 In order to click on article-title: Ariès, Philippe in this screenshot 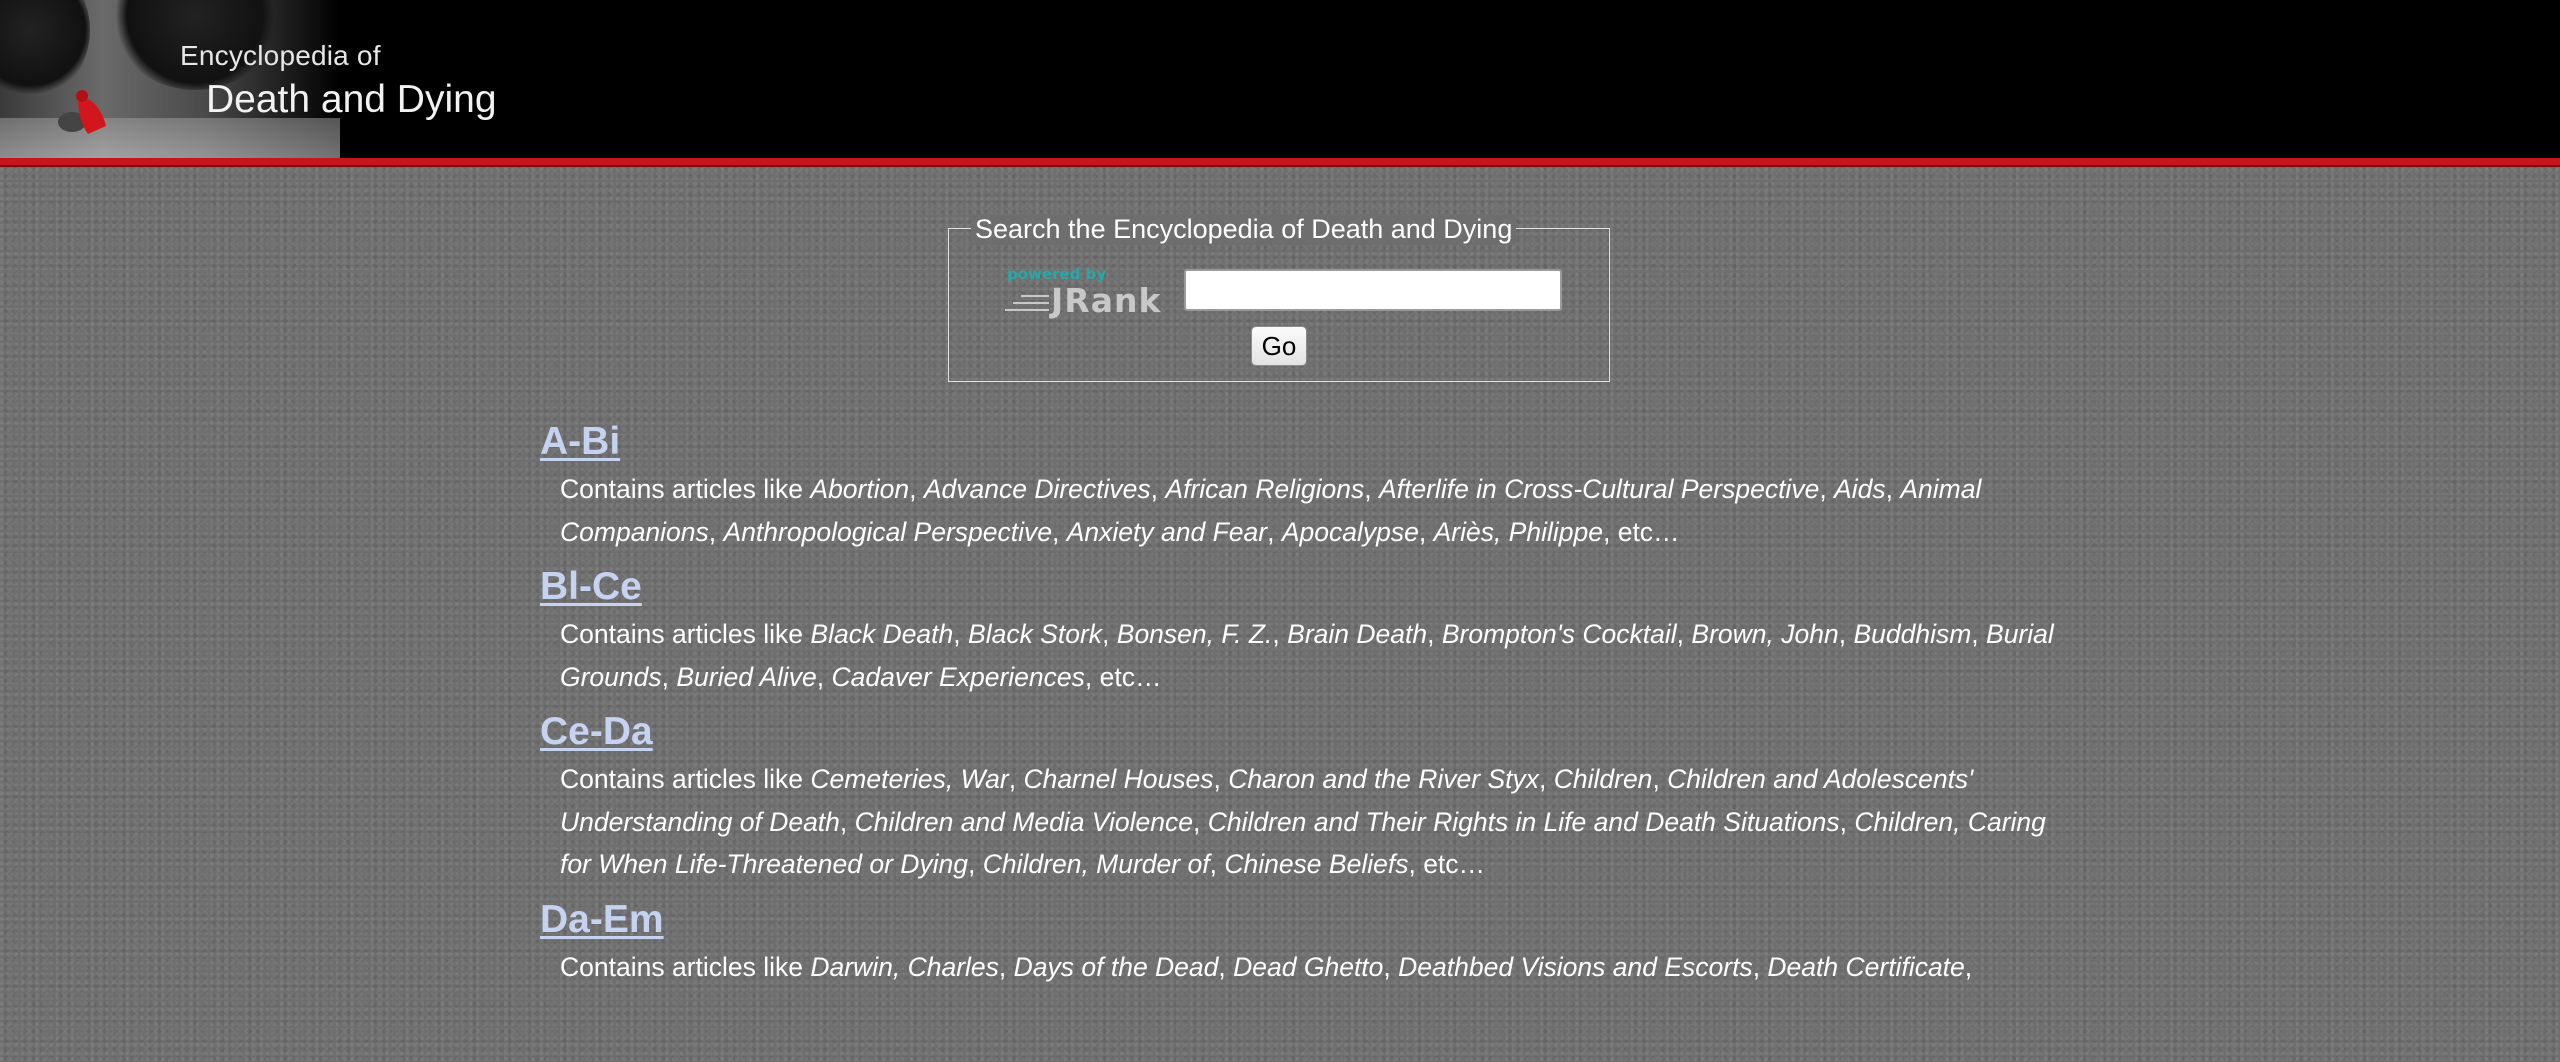, I will do `click(1518, 531)`.